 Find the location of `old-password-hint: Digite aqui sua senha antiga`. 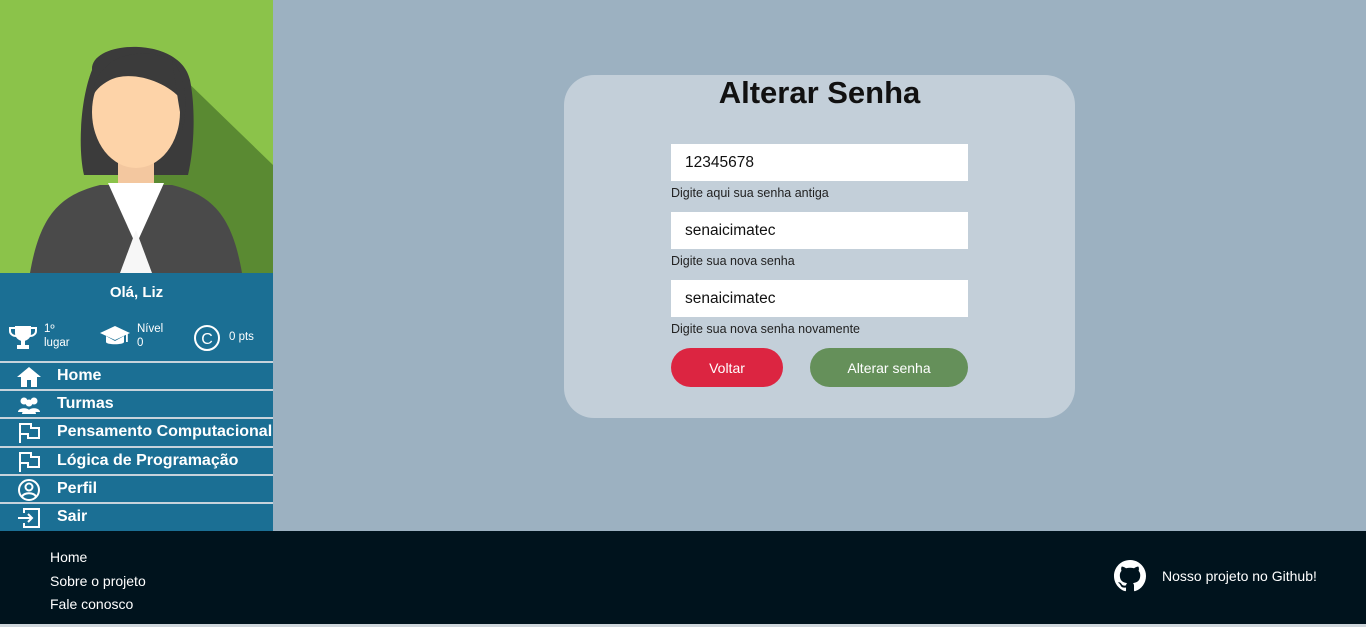

old-password-hint: Digite aqui sua senha antiga is located at coordinates (750, 193).